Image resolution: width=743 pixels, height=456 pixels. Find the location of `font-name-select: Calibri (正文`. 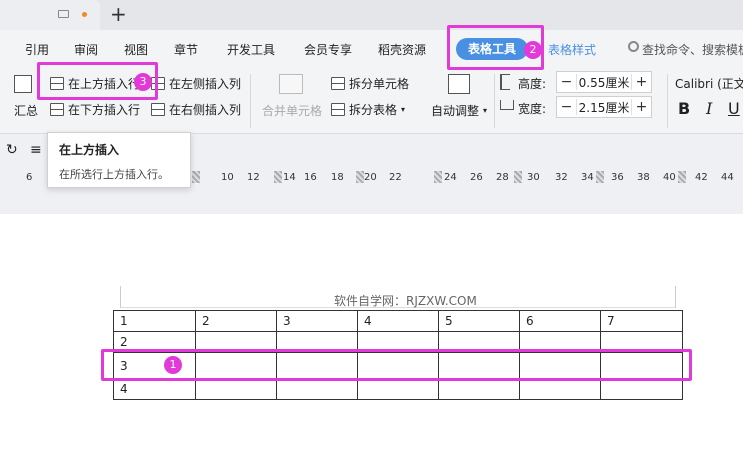

font-name-select: Calibri (正文 is located at coordinates (709, 83).